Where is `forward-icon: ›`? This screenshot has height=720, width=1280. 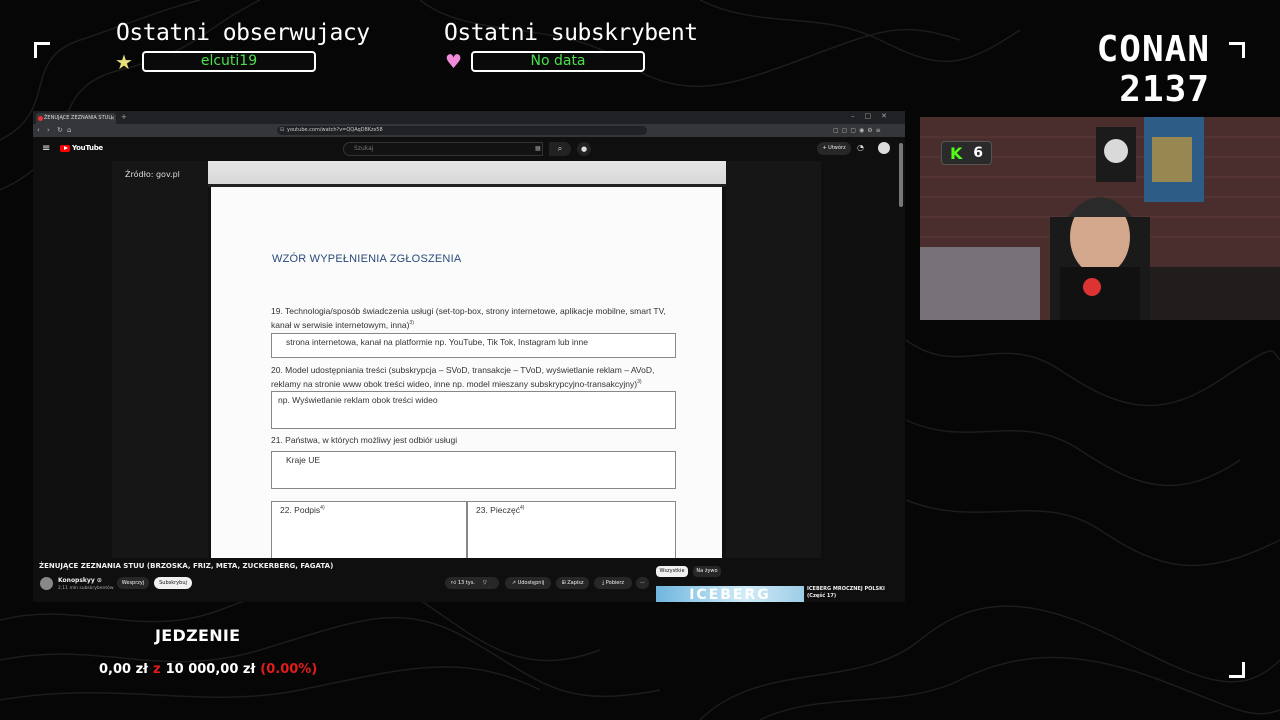 forward-icon: › is located at coordinates (48, 130).